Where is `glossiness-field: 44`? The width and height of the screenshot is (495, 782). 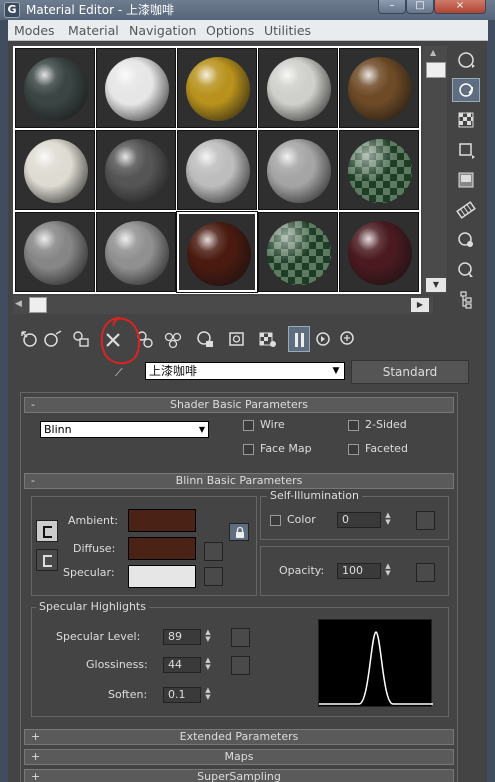
glossiness-field: 44 is located at coordinates (182, 665).